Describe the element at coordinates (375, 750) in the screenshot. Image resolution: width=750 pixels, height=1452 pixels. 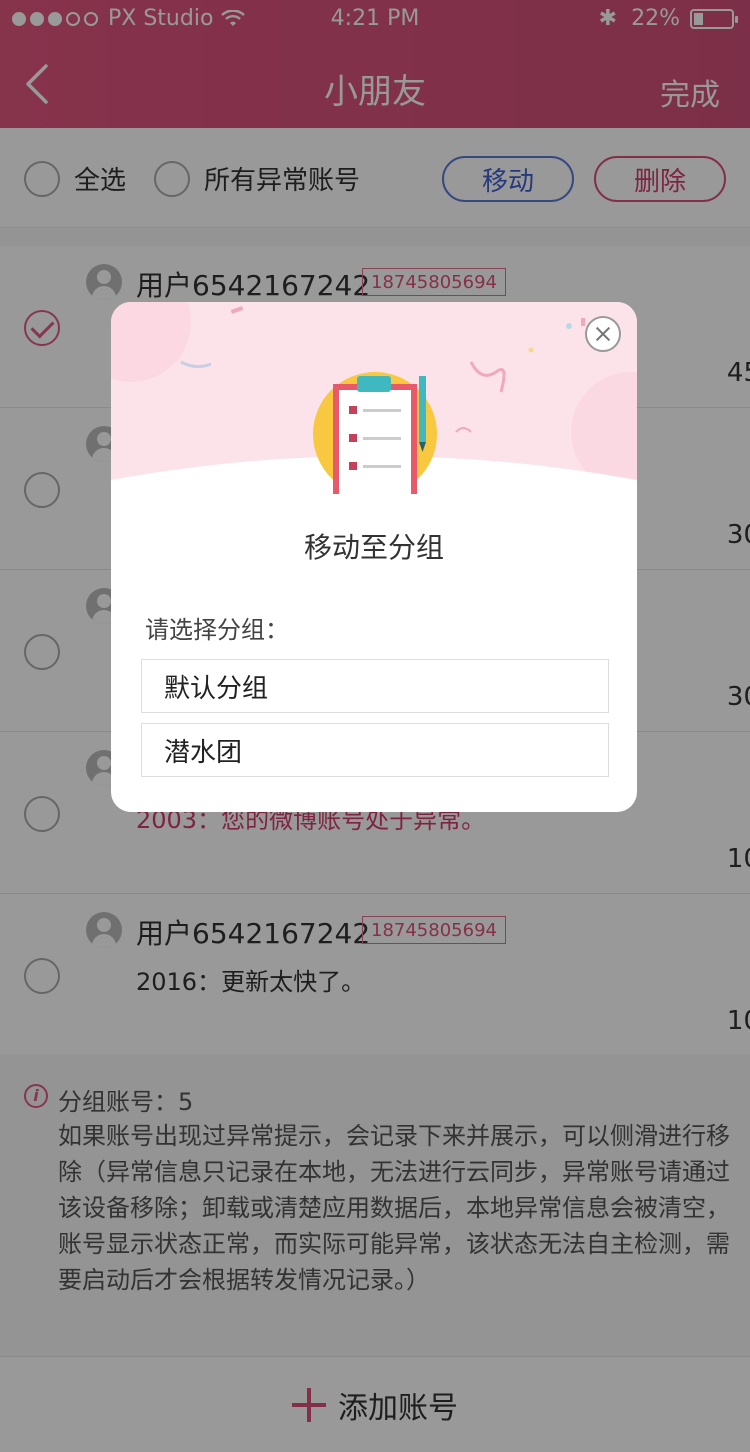
I see `group-option-diving: 潜水团` at that location.